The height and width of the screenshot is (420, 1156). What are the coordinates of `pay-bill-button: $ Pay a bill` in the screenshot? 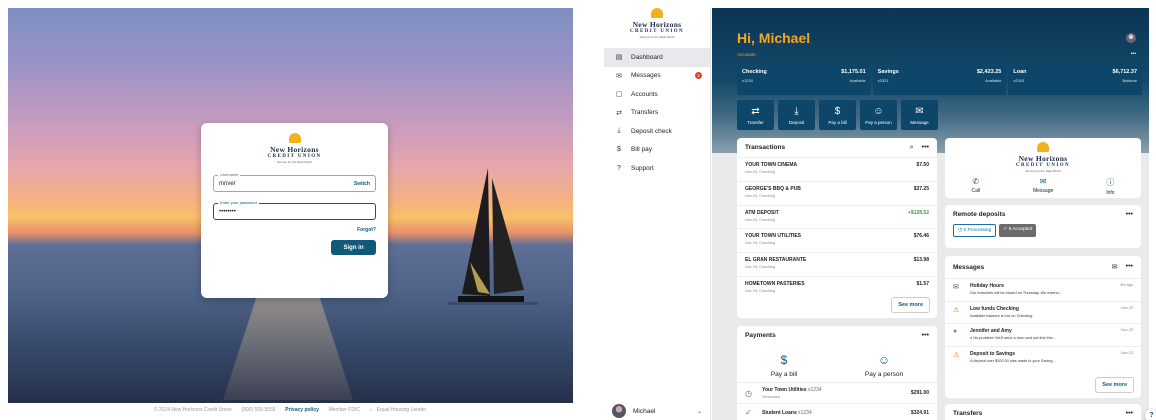 It's located at (837, 115).